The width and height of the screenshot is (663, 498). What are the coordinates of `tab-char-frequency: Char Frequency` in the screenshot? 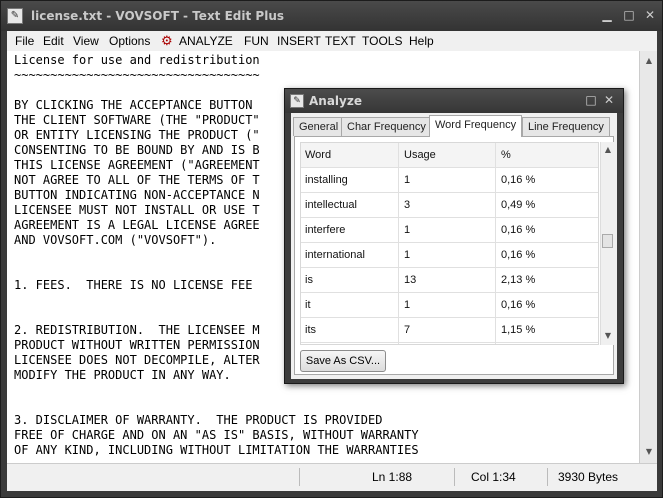 It's located at (386, 126).